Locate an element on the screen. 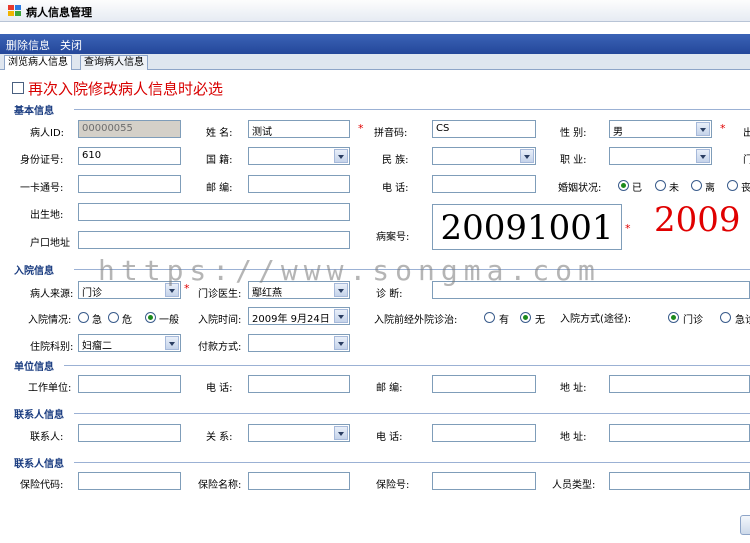 The image size is (750, 543). condition-option-2: 一般 is located at coordinates (169, 320).